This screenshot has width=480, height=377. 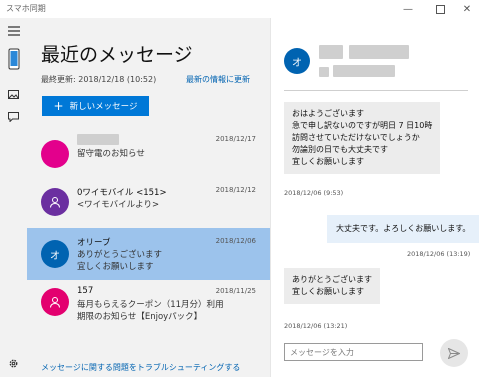 What do you see at coordinates (240, 9) in the screenshot?
I see `title-bar: スマホ同期 — ✕` at bounding box center [240, 9].